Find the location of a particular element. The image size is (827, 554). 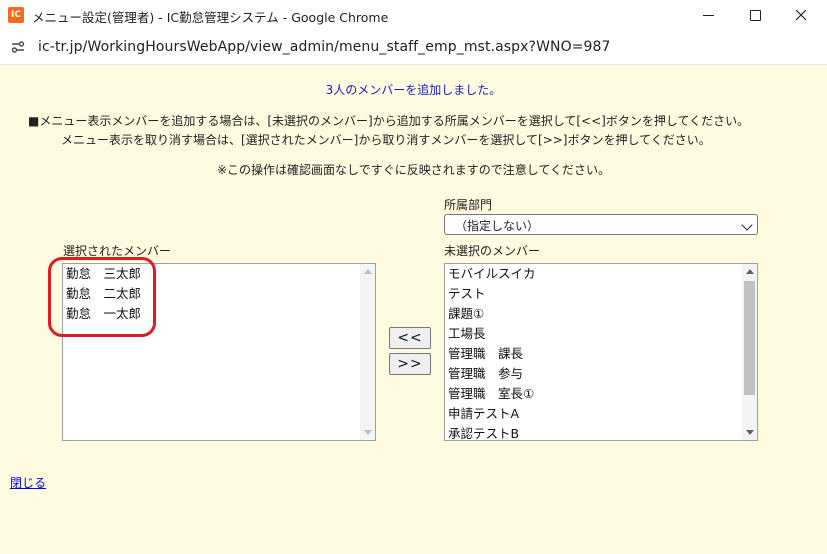

department-select-value: （指定しない） is located at coordinates (497, 226).